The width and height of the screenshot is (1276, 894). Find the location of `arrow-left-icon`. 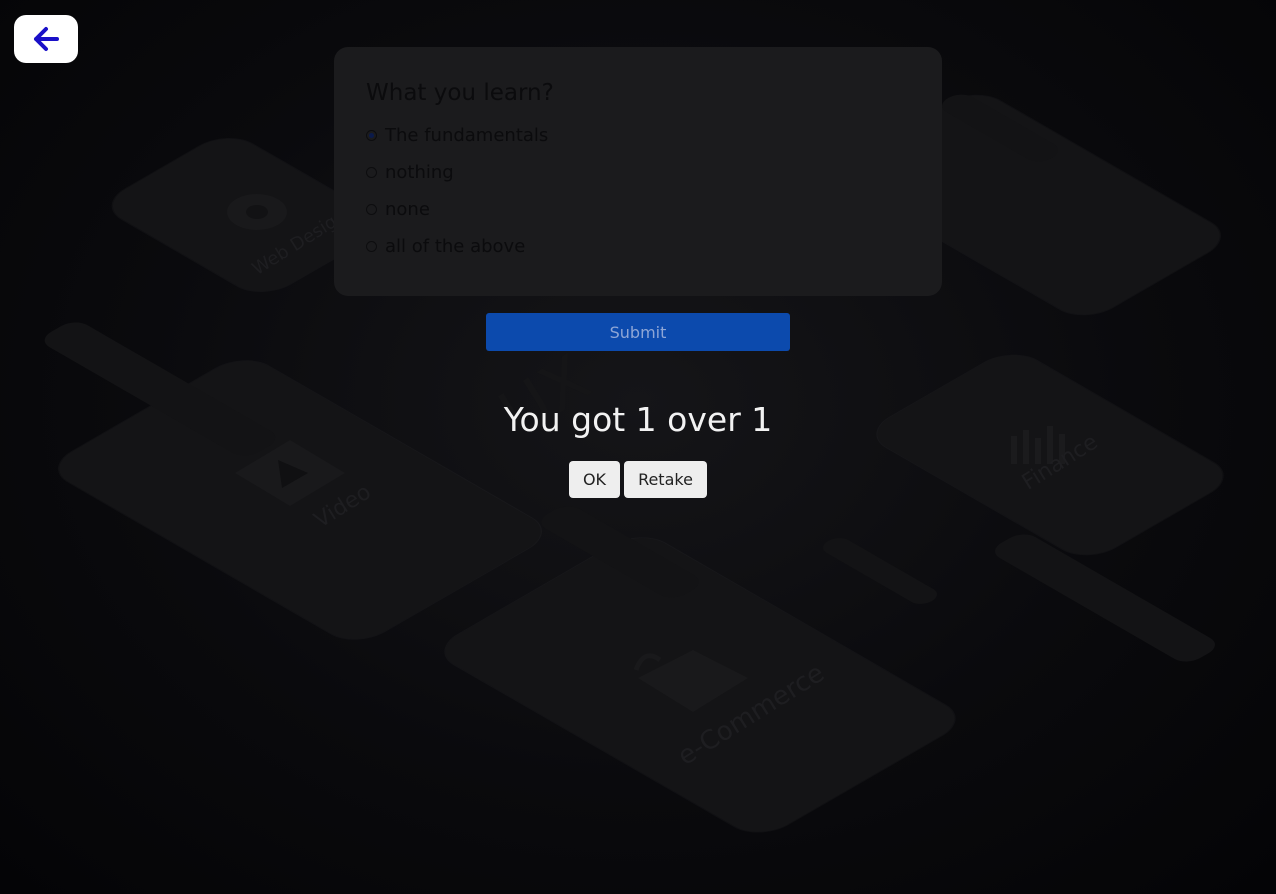

arrow-left-icon is located at coordinates (46, 39).